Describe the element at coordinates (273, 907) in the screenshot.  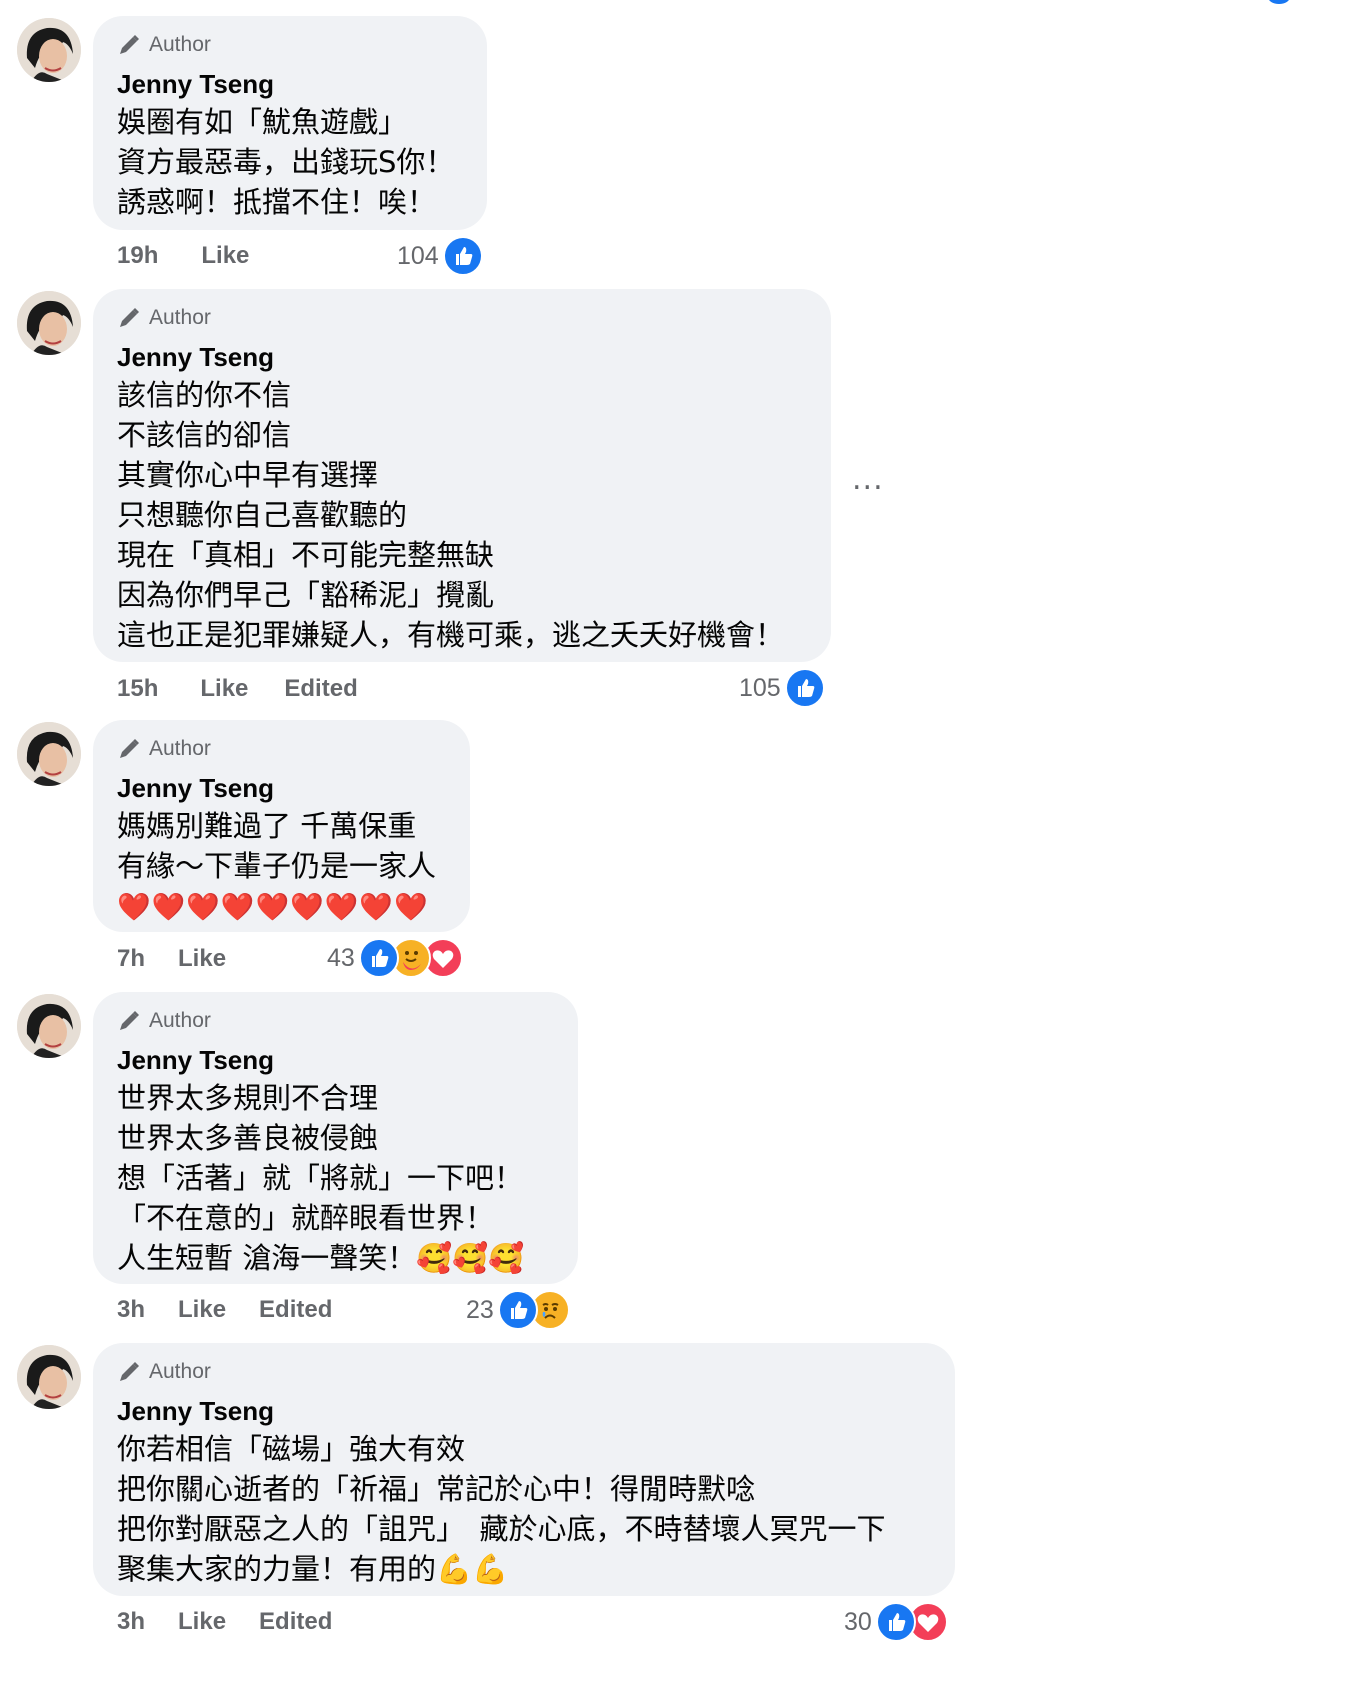
I see `heart-emoji-line: ❤️❤️❤️❤️❤️❤️❤️❤️❤️` at that location.